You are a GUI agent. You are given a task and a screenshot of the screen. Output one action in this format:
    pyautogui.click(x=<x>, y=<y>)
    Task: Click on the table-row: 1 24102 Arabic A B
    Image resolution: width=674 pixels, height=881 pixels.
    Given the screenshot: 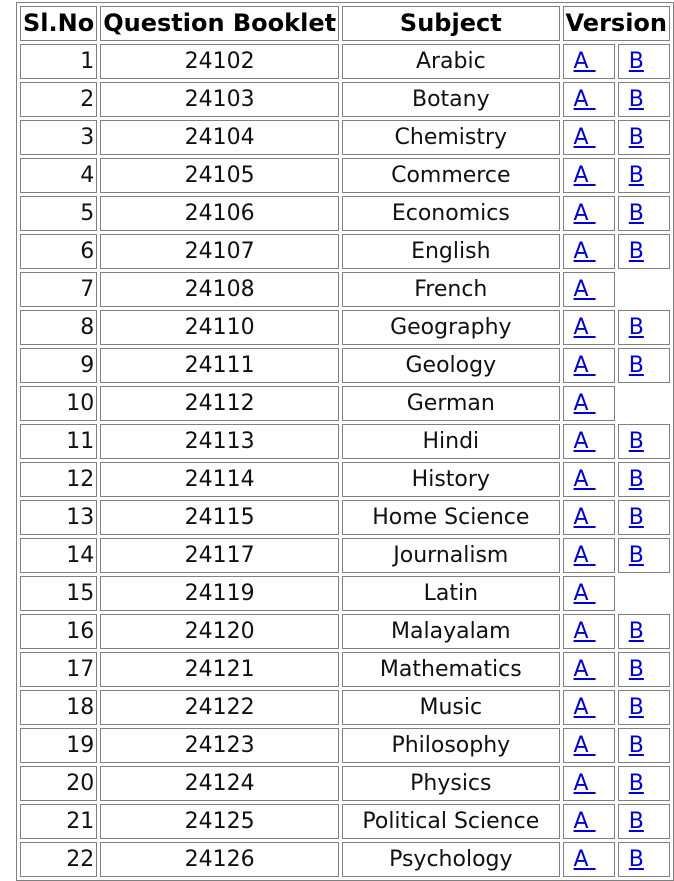 What is the action you would take?
    pyautogui.click(x=345, y=61)
    